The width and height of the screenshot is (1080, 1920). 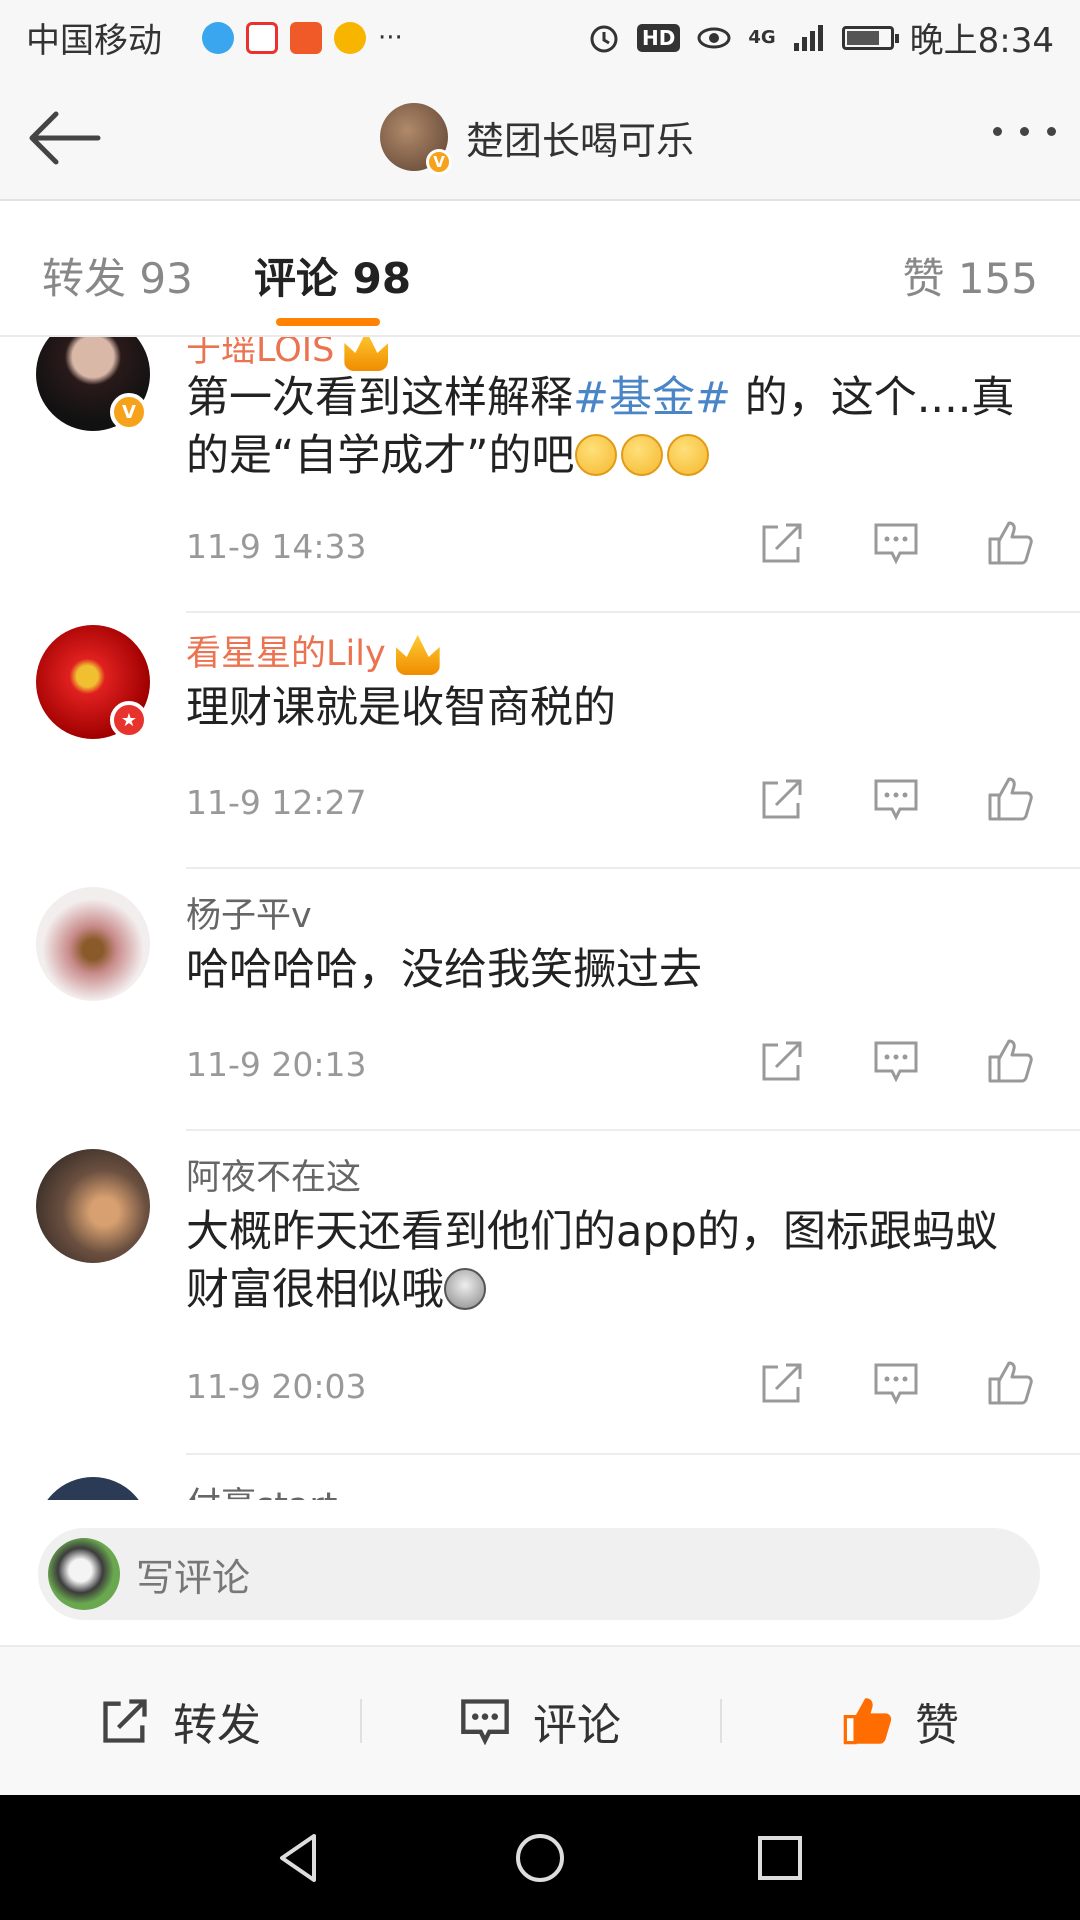 What do you see at coordinates (262, 37) in the screenshot?
I see `sina-app-icon` at bounding box center [262, 37].